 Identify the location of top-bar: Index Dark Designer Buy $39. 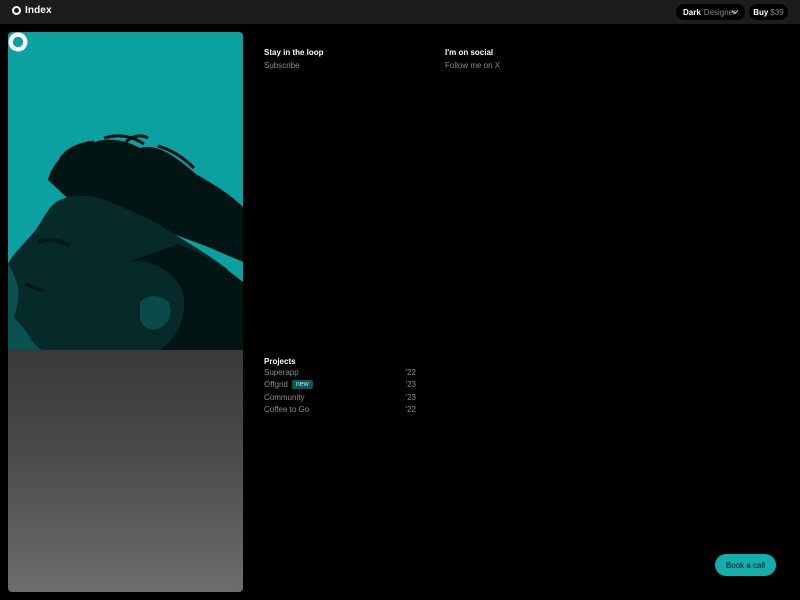
(400, 12).